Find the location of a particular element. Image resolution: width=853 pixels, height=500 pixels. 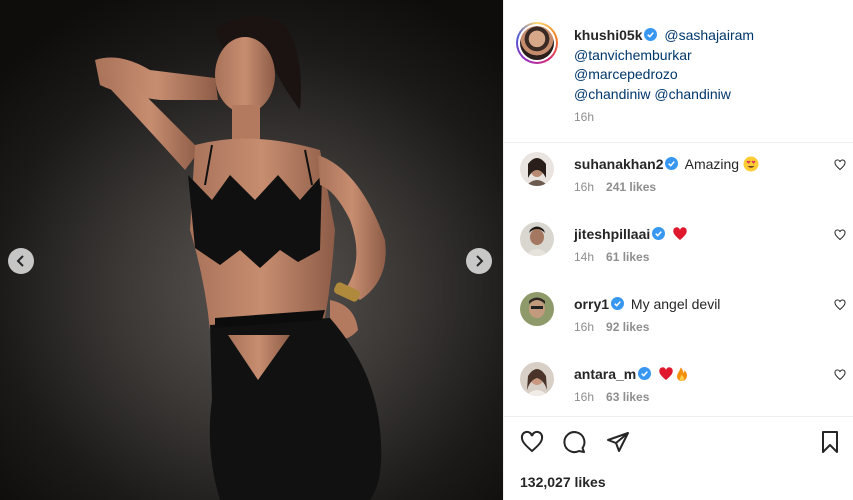

comment-icon is located at coordinates (574, 442).